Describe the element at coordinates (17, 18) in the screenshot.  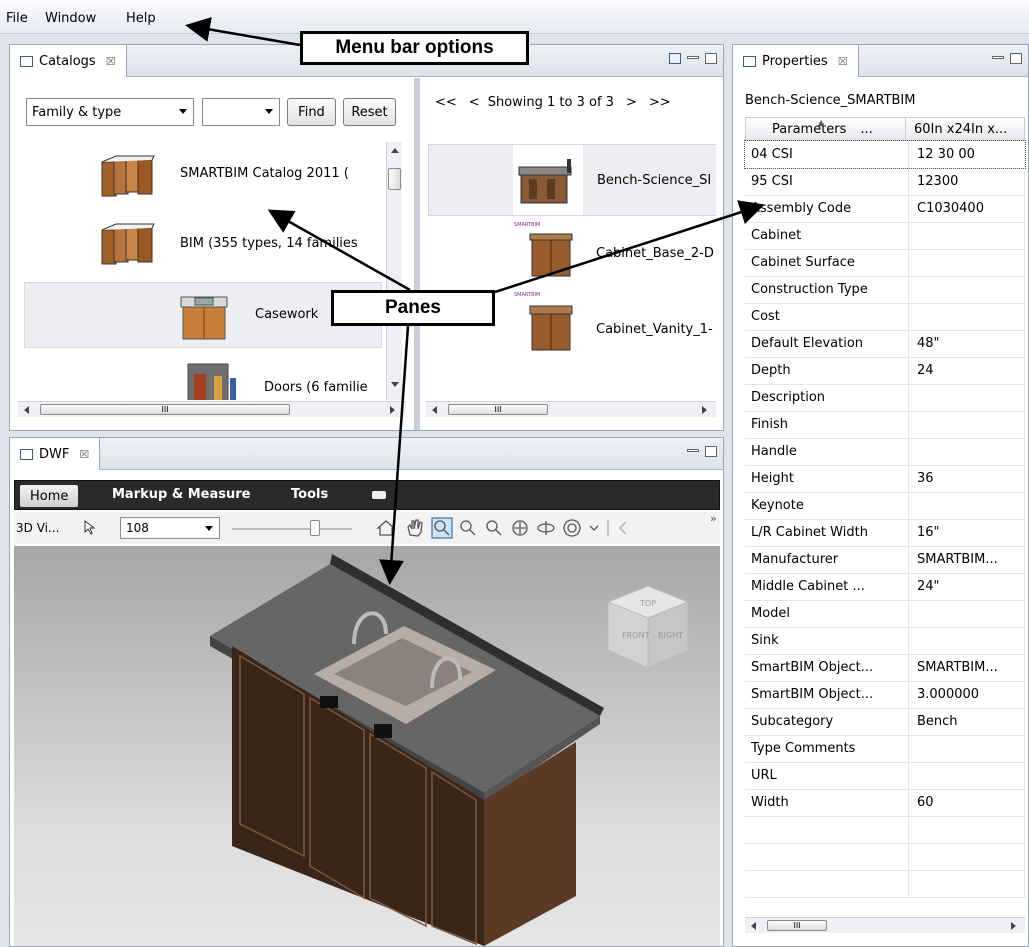
I see `menu-file: File` at that location.